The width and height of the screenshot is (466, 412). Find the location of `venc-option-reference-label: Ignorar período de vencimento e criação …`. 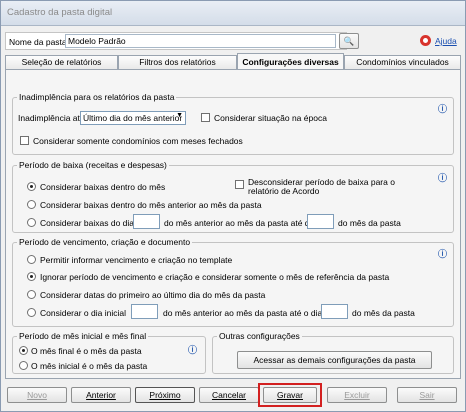

venc-option-reference-label: Ignorar período de vencimento e criação … is located at coordinates (215, 277).